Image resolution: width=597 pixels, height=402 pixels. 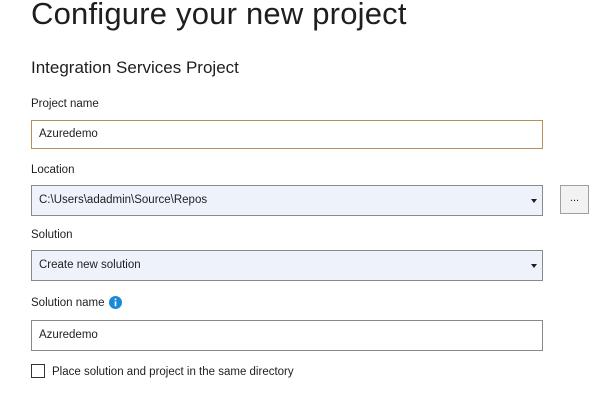 What do you see at coordinates (123, 200) in the screenshot?
I see `location-value: C:\Users\adadmin\Source\Repos` at bounding box center [123, 200].